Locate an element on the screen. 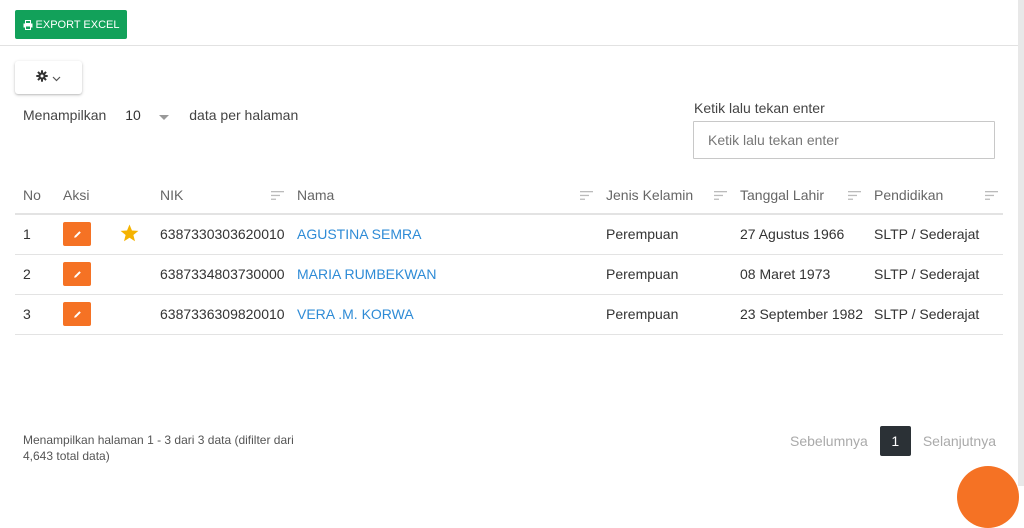 This screenshot has width=1024, height=528. floating-action-button is located at coordinates (988, 497).